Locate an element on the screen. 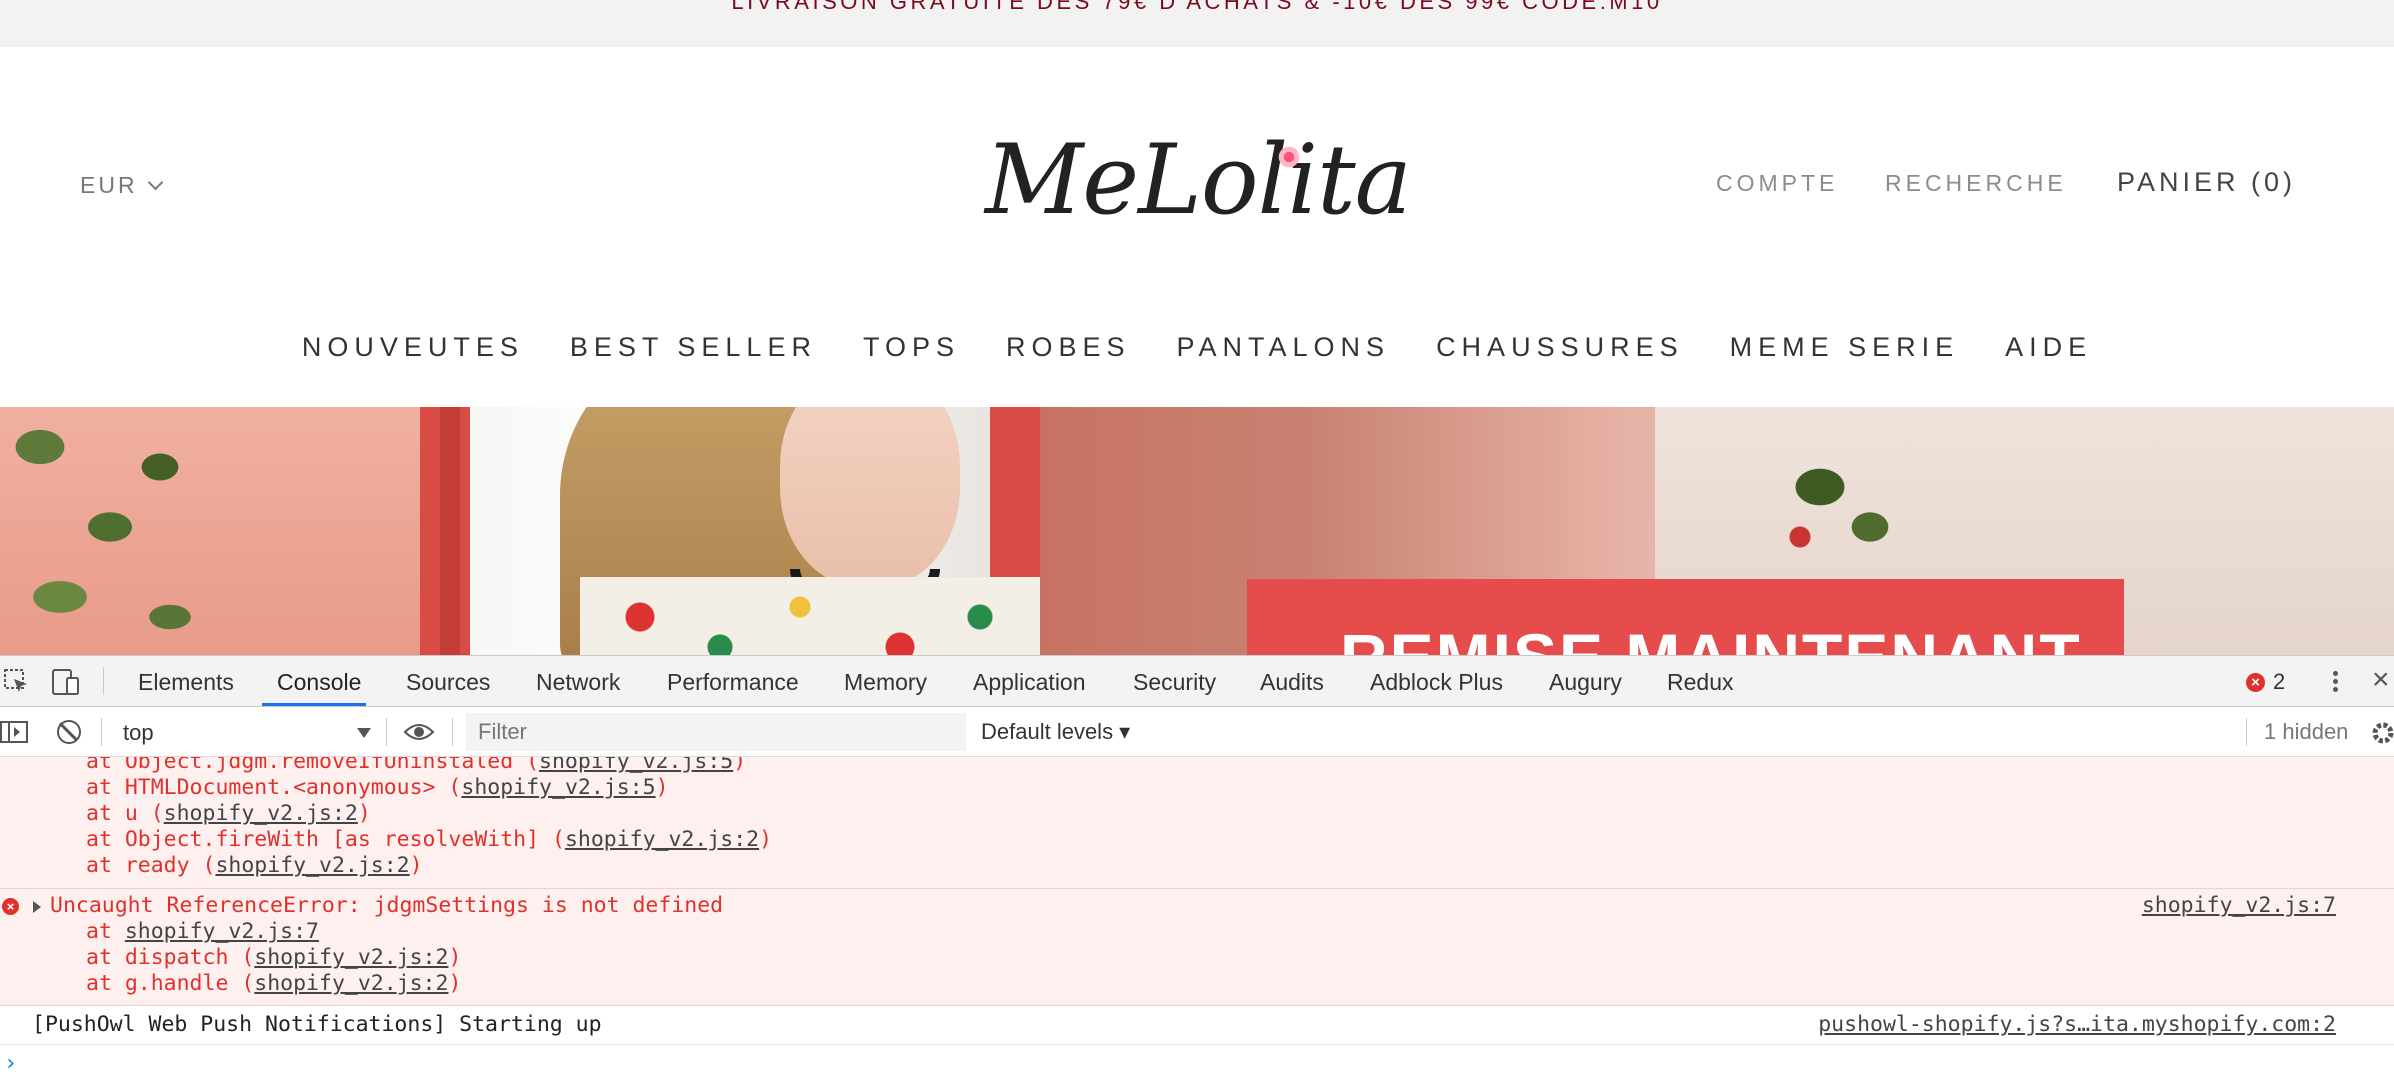 This screenshot has height=1081, width=2394. nav-item-robes: ROBES is located at coordinates (1068, 347).